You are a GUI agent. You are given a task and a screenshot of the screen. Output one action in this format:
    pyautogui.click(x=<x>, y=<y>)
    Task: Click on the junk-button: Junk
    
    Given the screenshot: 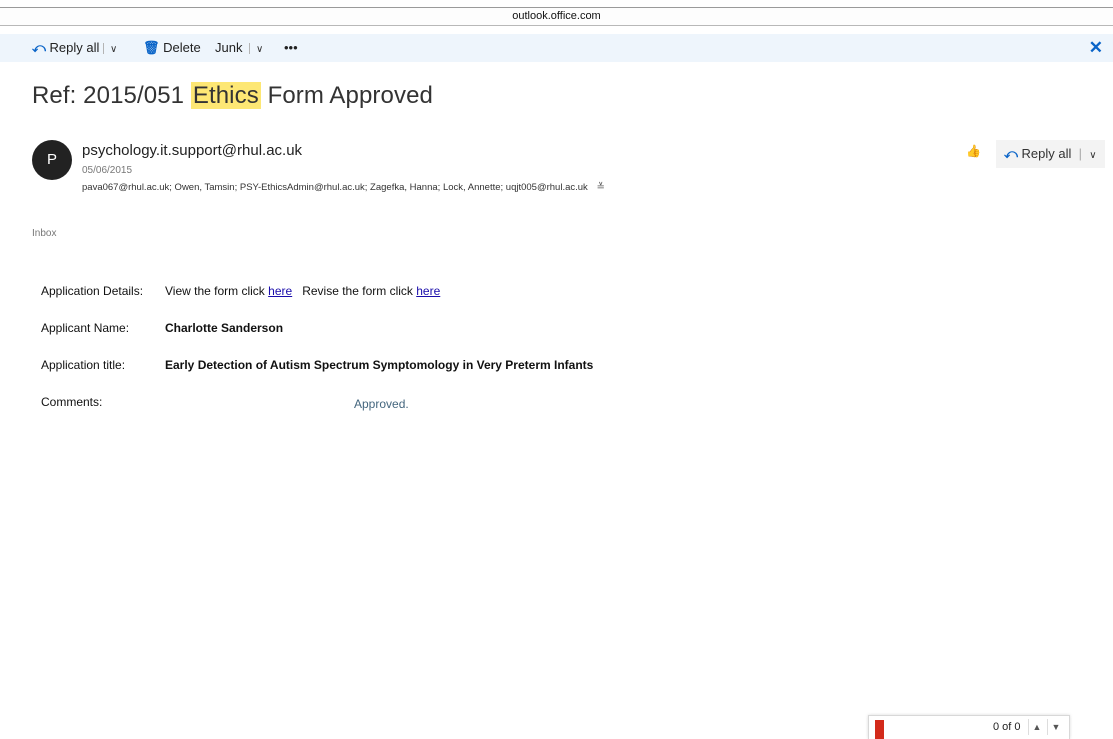 What is the action you would take?
    pyautogui.click(x=228, y=48)
    